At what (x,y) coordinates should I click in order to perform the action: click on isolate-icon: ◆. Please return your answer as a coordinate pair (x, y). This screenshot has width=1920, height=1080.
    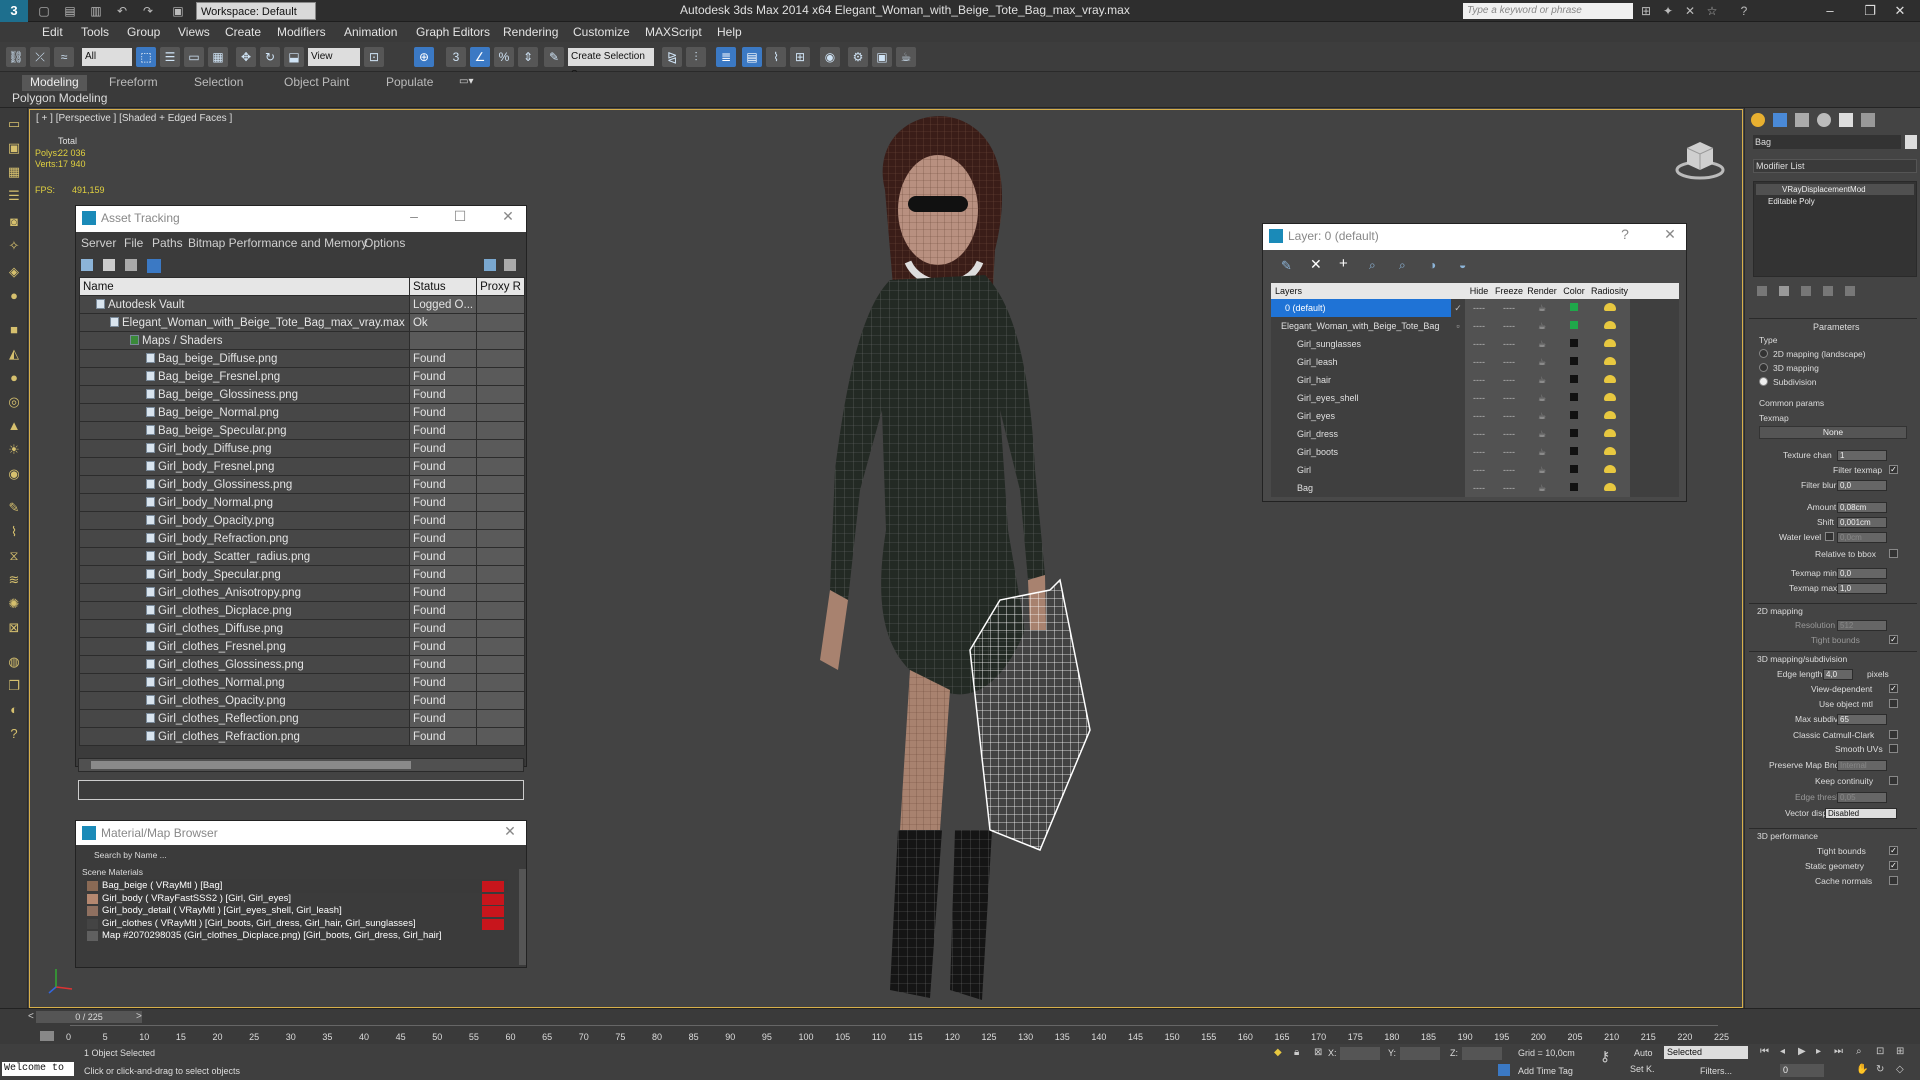
    Looking at the image, I should click on (1278, 1052).